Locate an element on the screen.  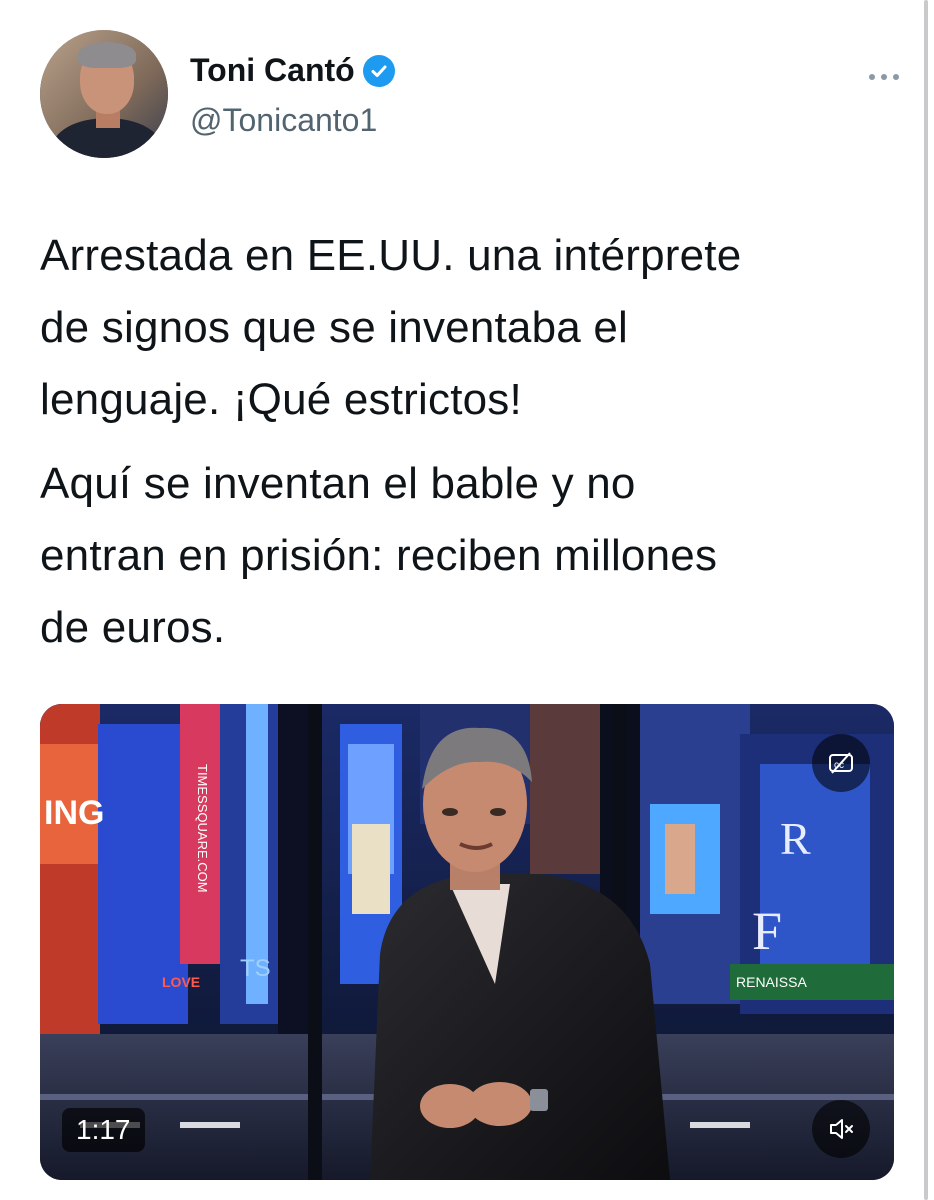
scrollbar is located at coordinates (926, 600).